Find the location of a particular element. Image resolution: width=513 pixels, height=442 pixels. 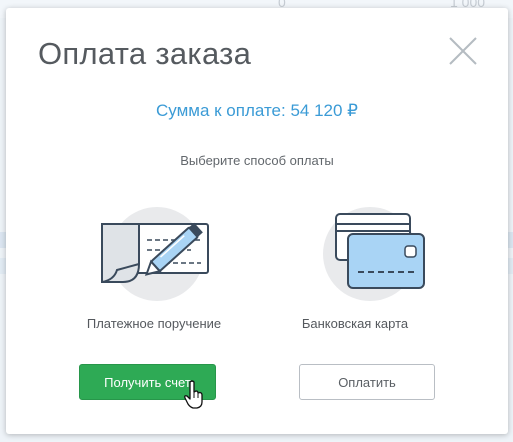

close-icon is located at coordinates (463, 51).